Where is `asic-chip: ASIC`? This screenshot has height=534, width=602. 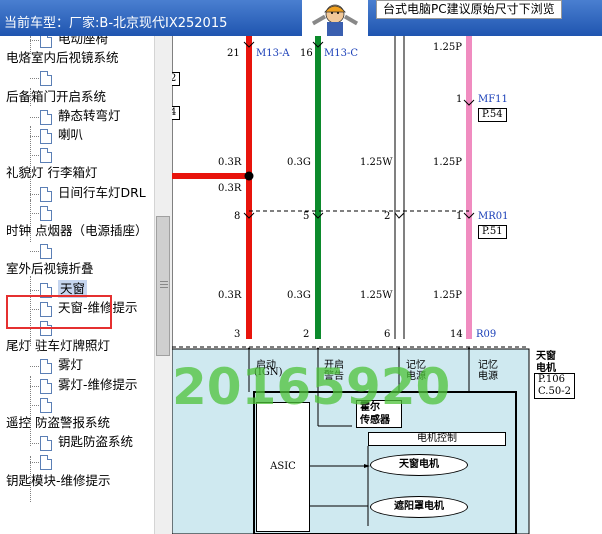 asic-chip: ASIC is located at coordinates (283, 467).